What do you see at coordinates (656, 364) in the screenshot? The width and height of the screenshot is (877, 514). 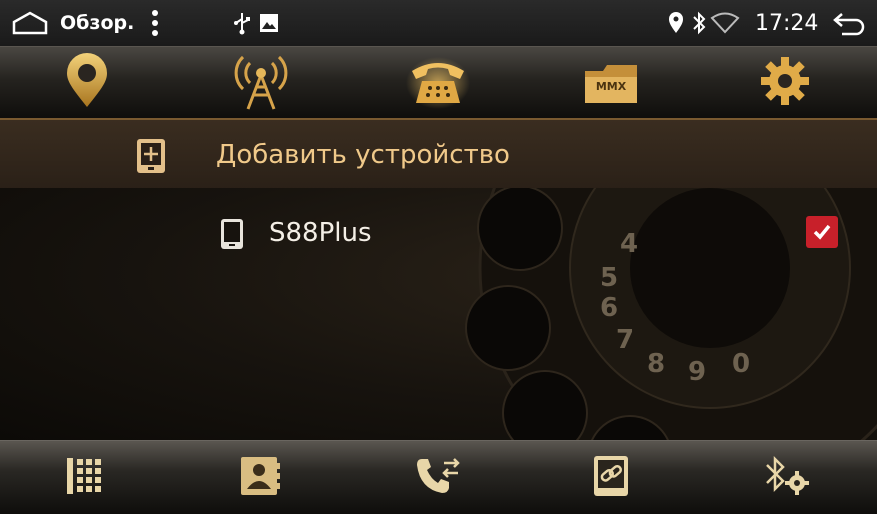 I see `svg-text: 8` at bounding box center [656, 364].